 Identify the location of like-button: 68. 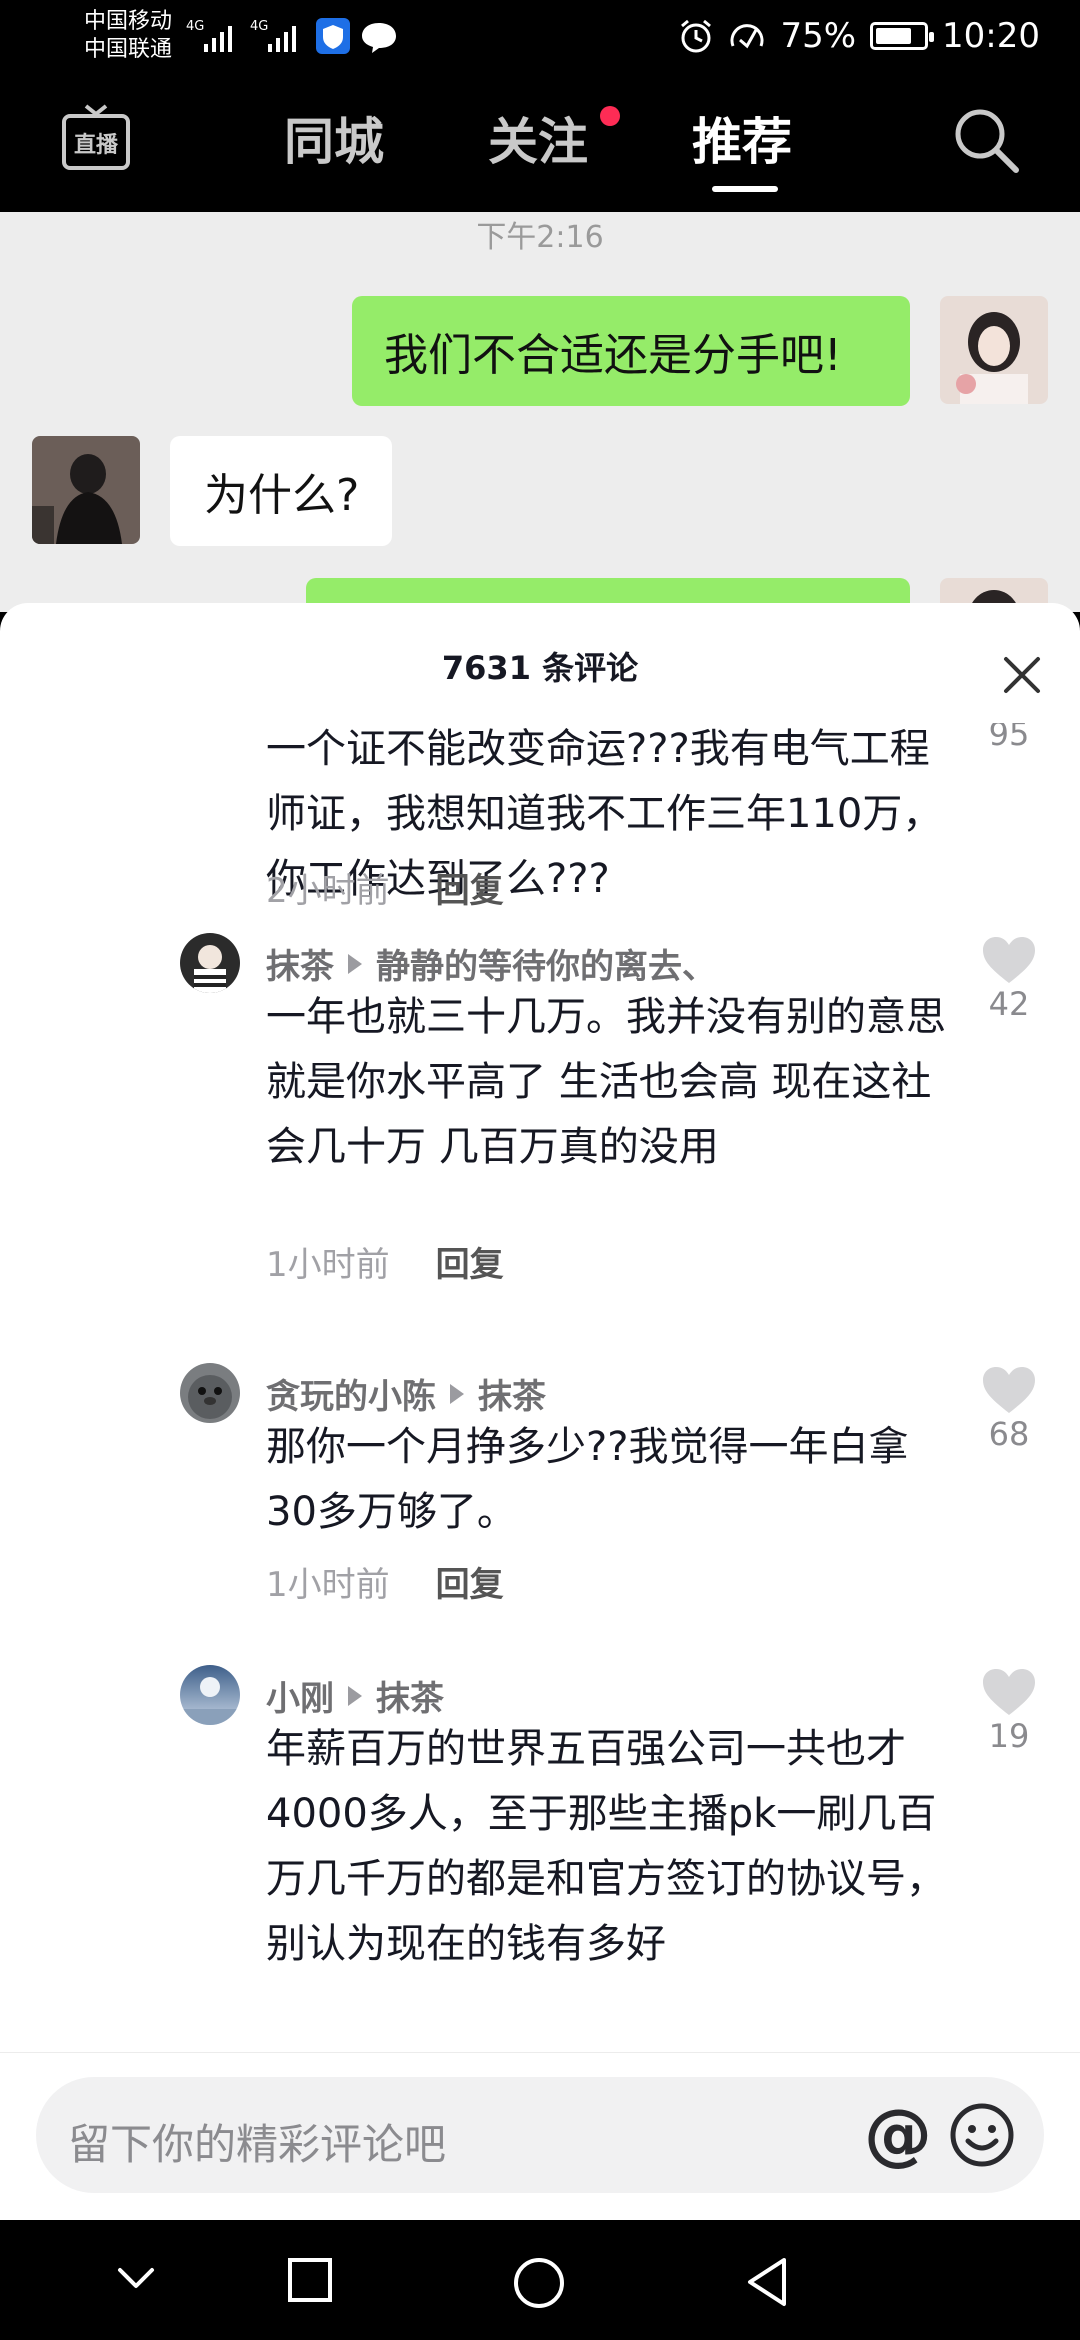
(1009, 1409).